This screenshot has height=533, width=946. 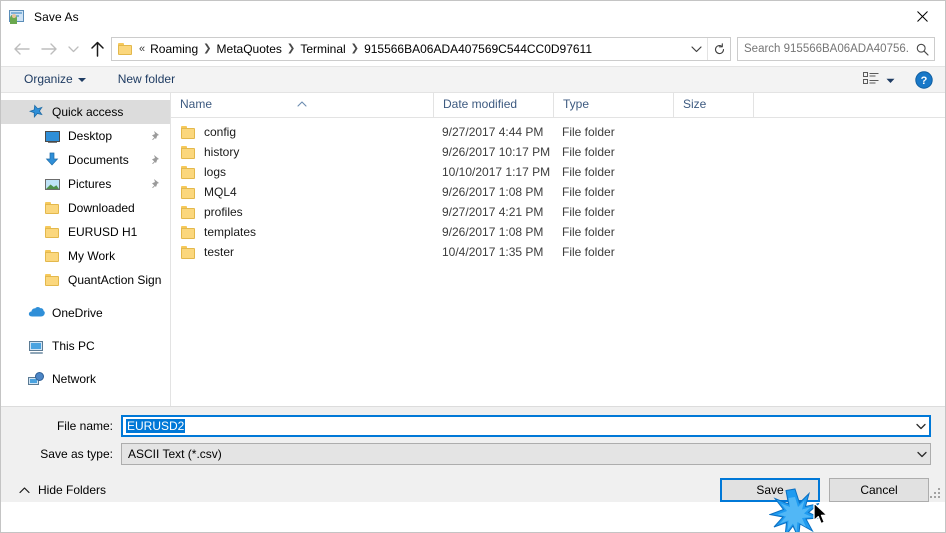 I want to click on sidebar-item-label: Quick access, so click(x=88, y=112).